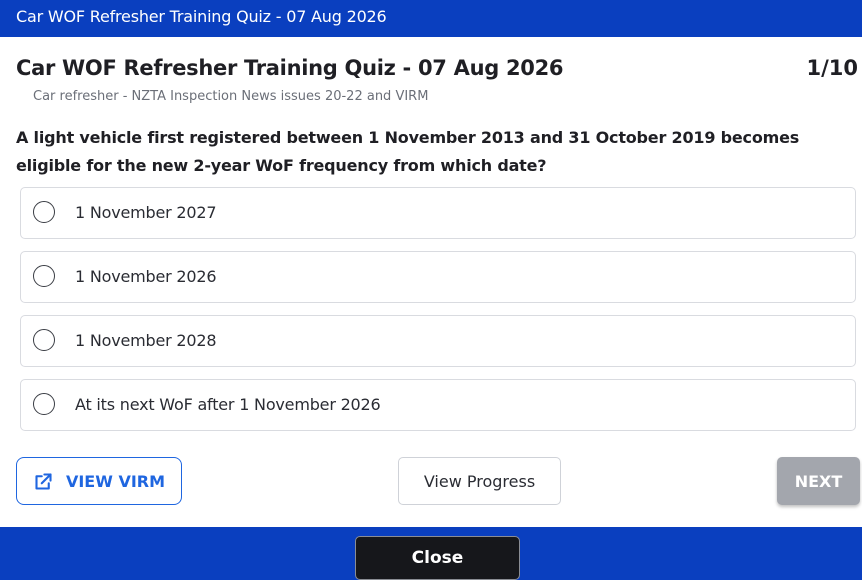 This screenshot has height=580, width=862. I want to click on close-button: Close, so click(437, 558).